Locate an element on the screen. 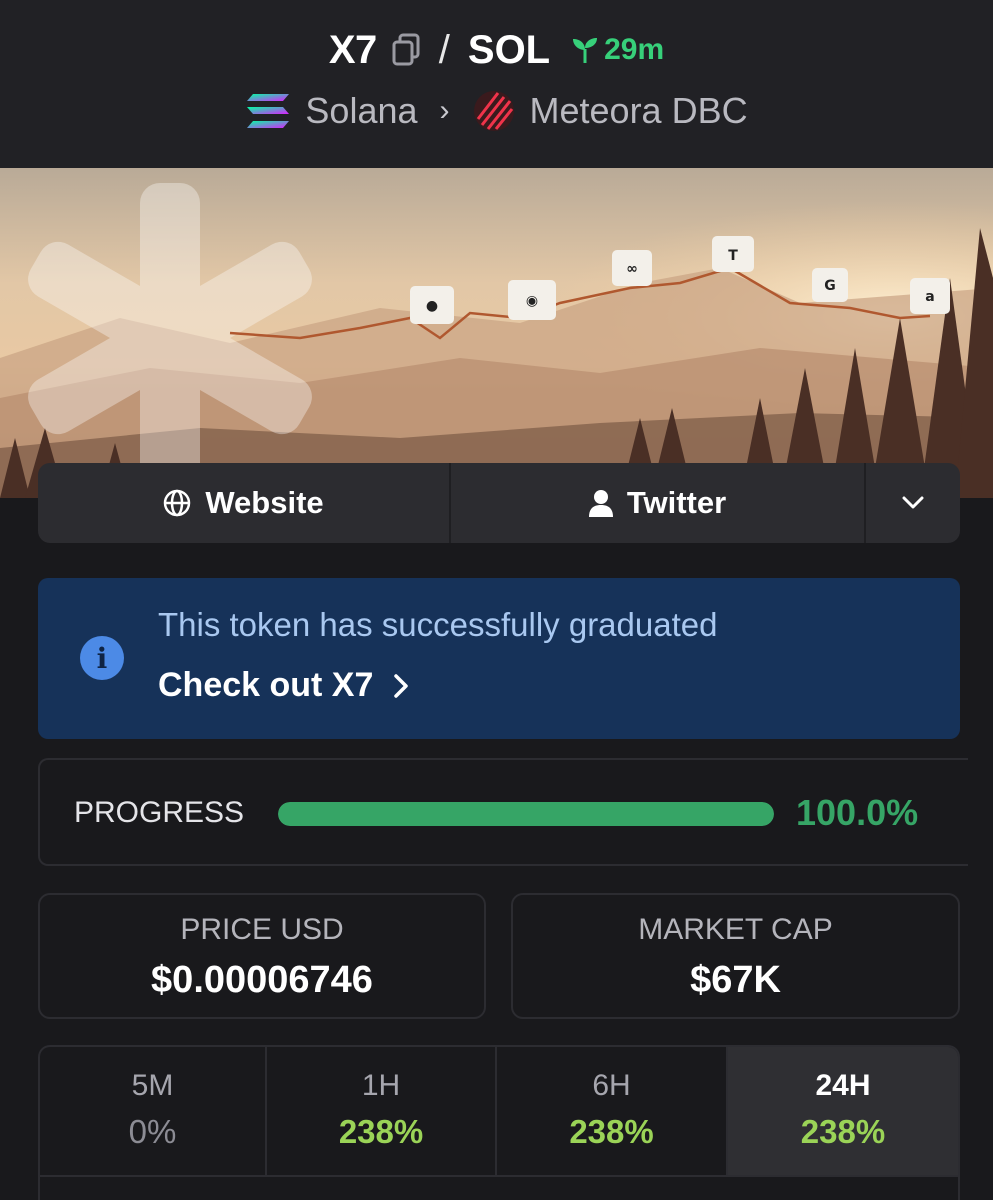  twitter-button: Twitter is located at coordinates (658, 503).